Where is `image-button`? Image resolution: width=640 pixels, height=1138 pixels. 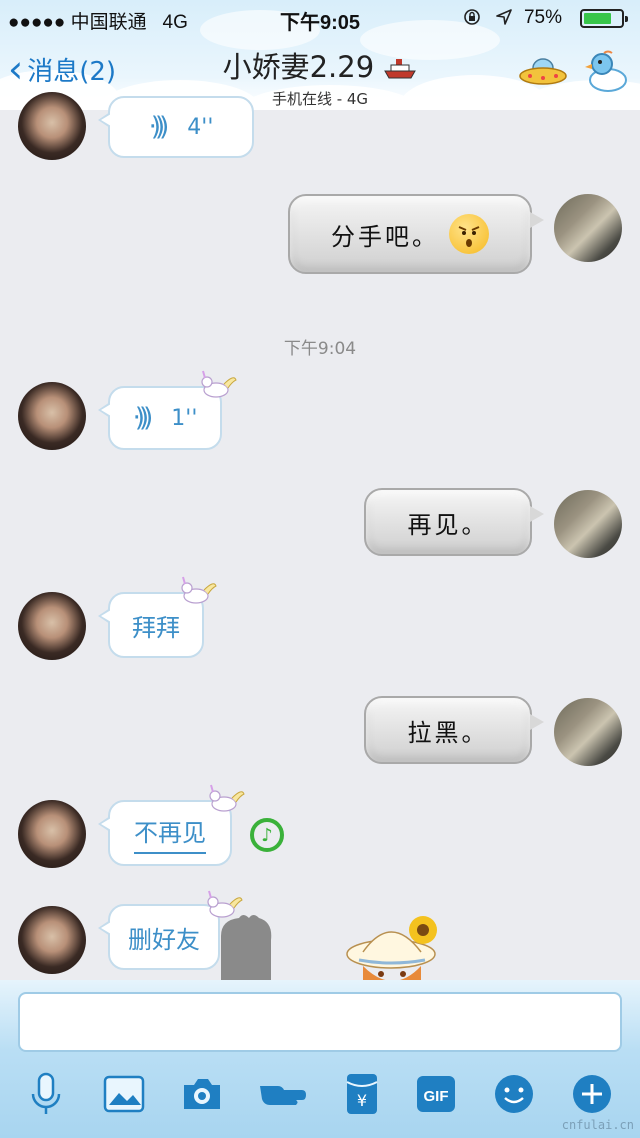 image-button is located at coordinates (124, 1094).